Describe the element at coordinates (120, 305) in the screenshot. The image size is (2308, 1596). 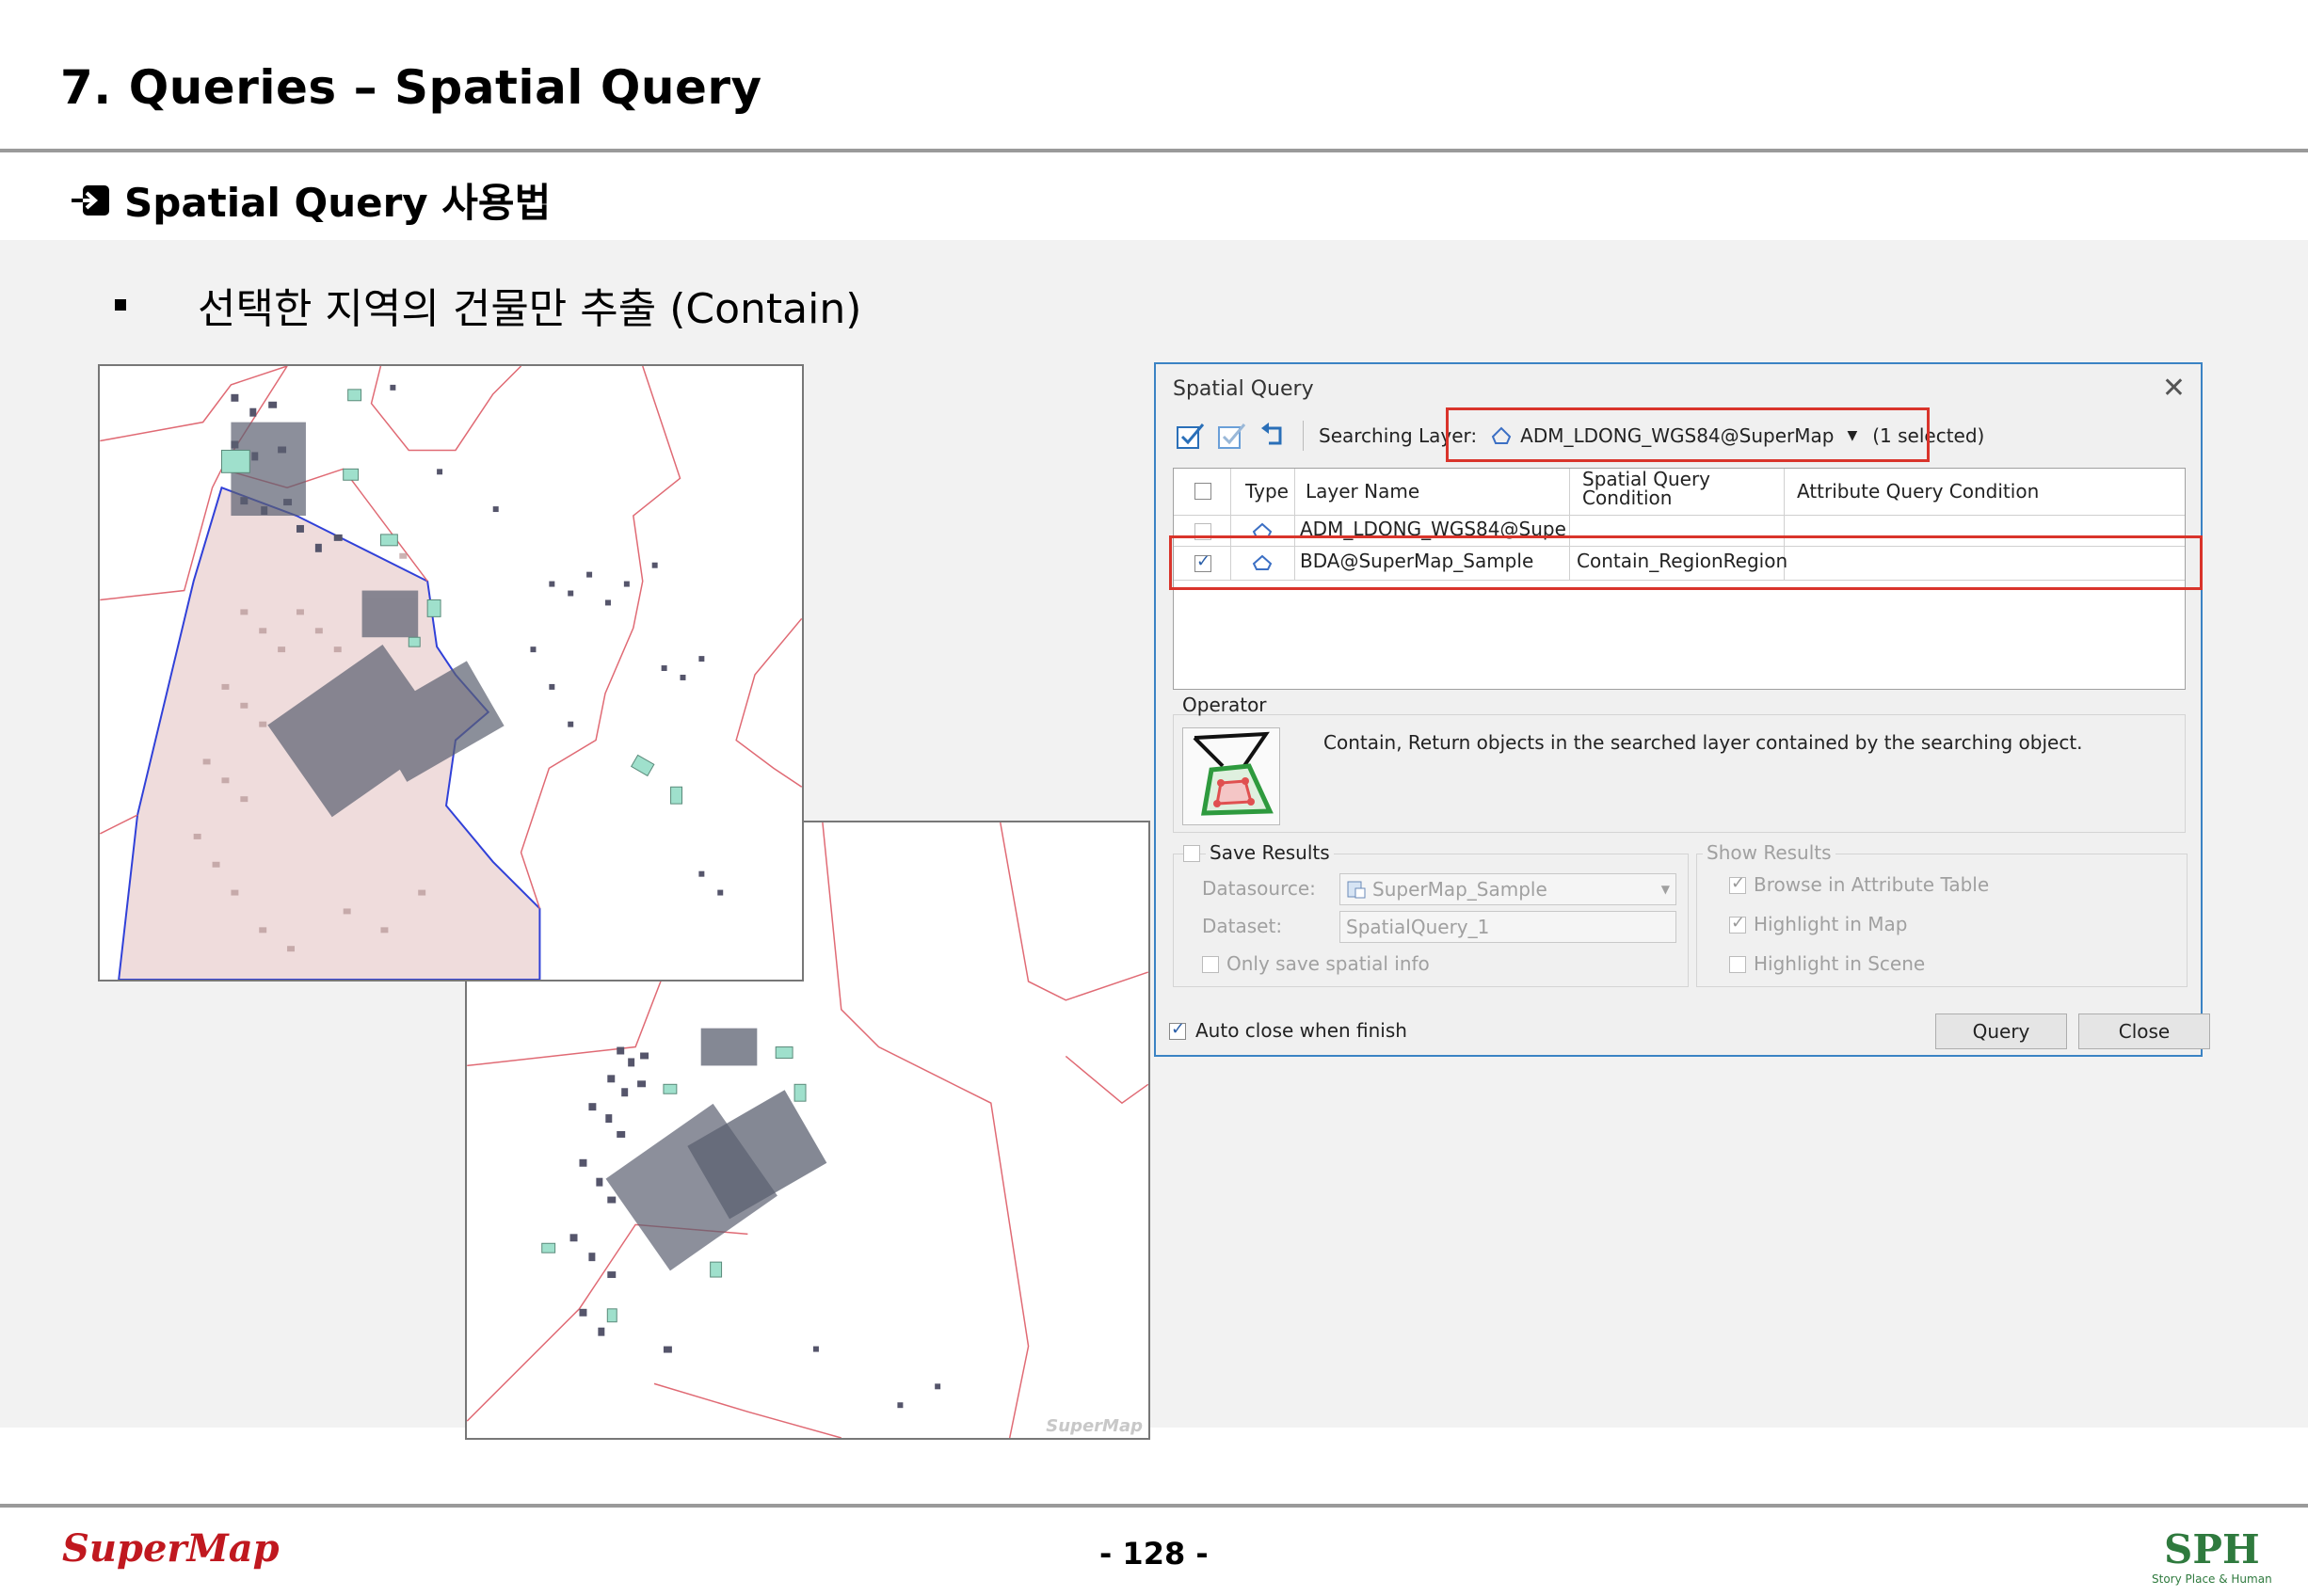
I see `bullet-square-icon` at that location.